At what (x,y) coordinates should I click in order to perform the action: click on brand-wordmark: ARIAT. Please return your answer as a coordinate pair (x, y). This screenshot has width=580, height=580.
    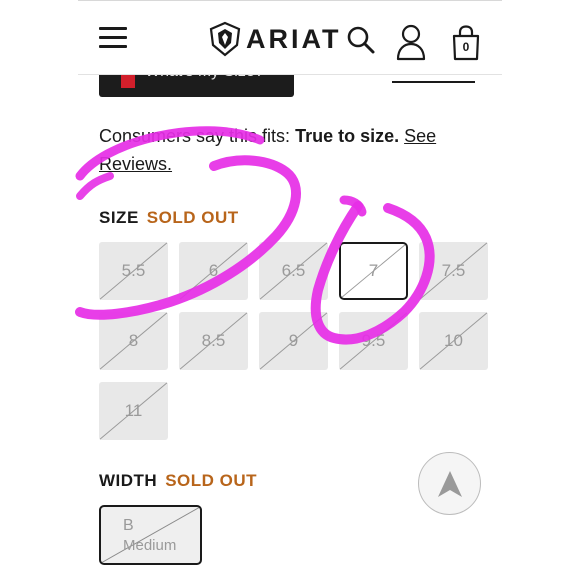
    Looking at the image, I should click on (294, 38).